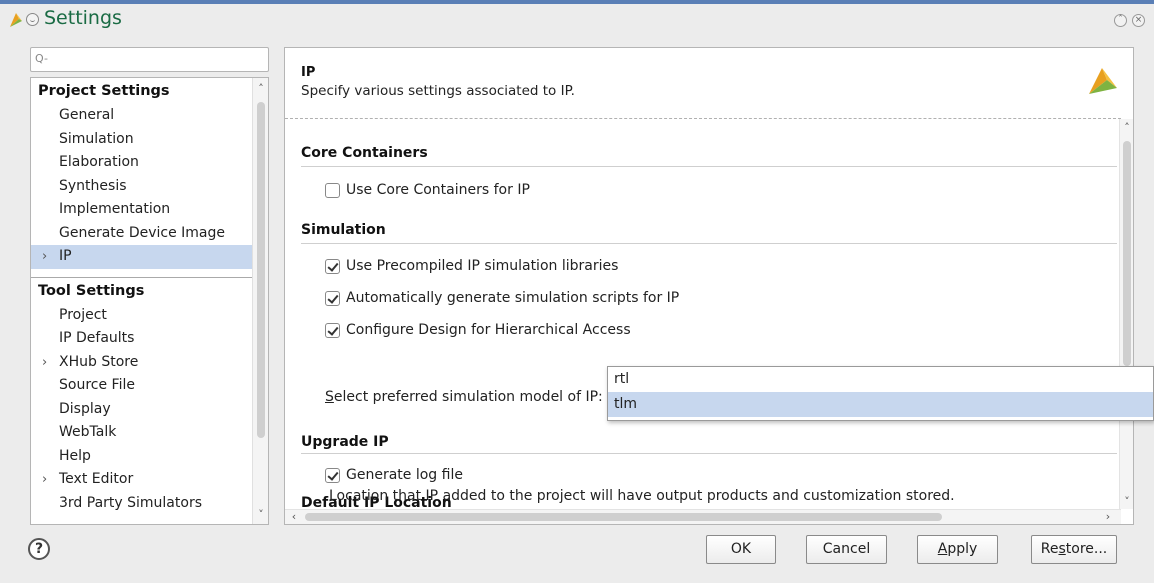  Describe the element at coordinates (142, 339) in the screenshot. I see `nav-item-ip-defaults: IP Defaults` at that location.